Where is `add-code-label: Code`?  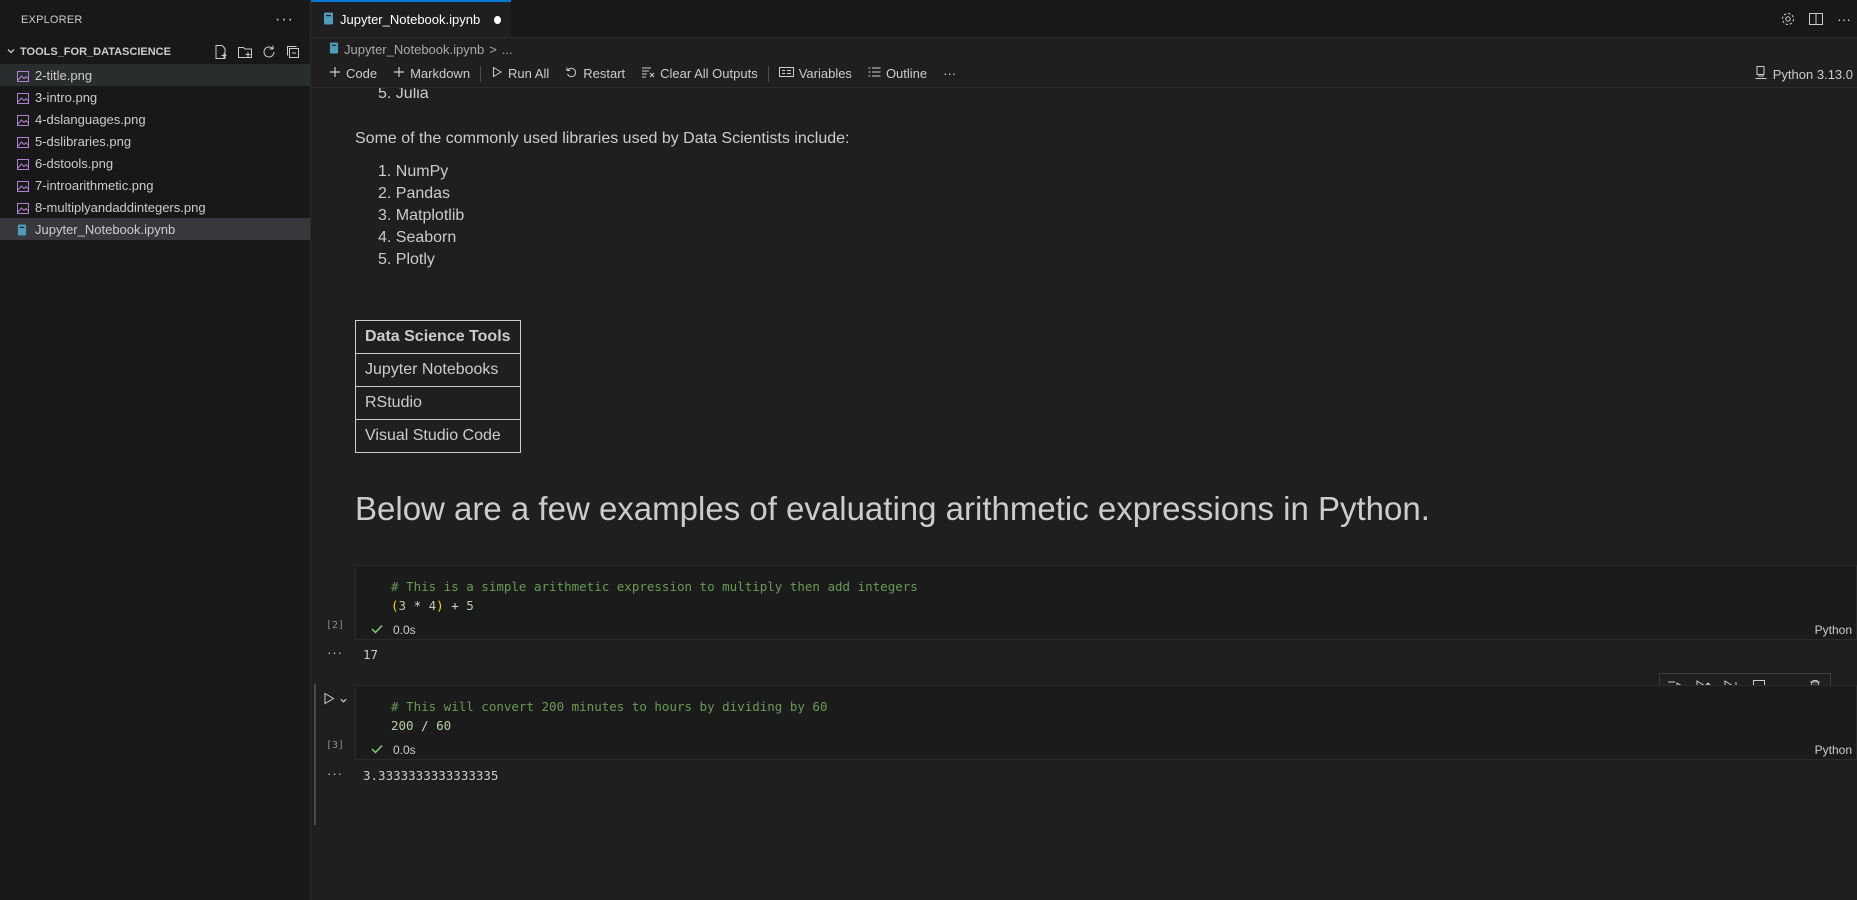
add-code-label: Code is located at coordinates (362, 73).